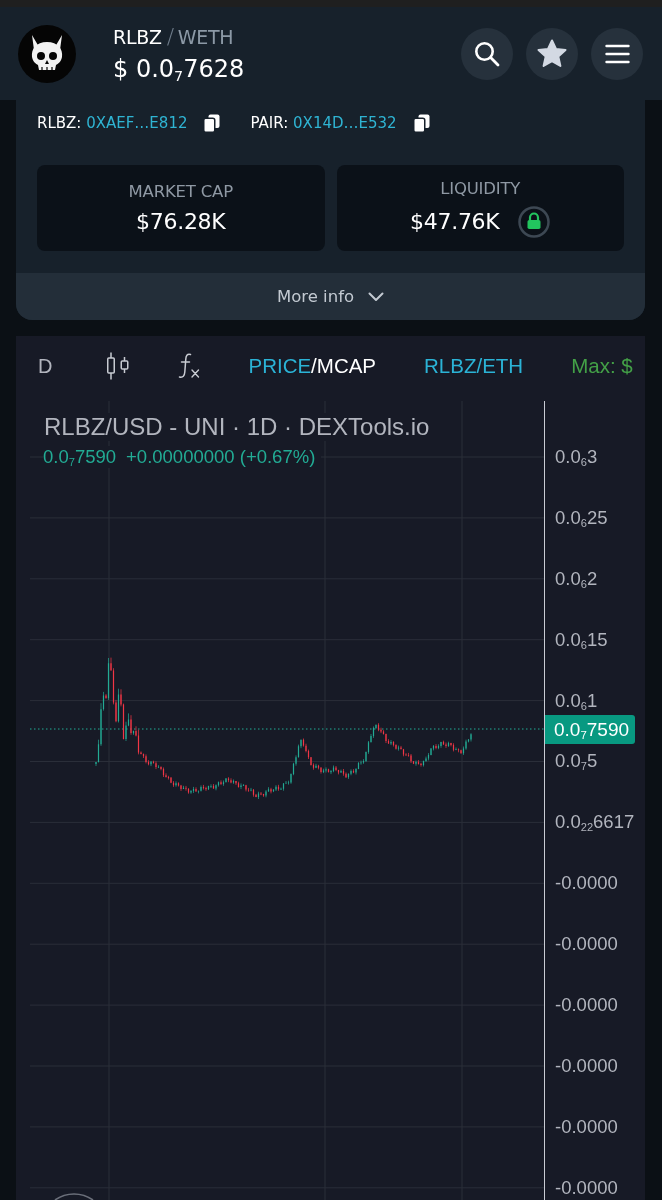  Describe the element at coordinates (474, 366) in the screenshot. I see `pair-button: RLBZ/ETH` at that location.